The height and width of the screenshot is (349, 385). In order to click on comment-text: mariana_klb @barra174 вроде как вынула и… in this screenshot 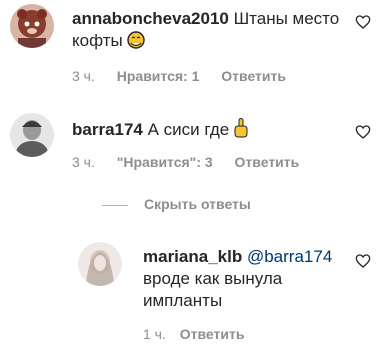, I will do `click(243, 279)`.